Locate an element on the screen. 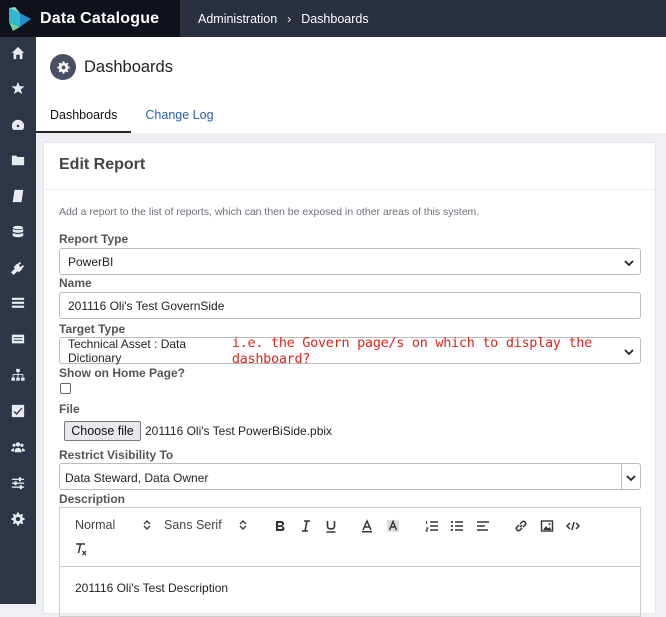  name-input: 201116 Oli's Test GovernSide is located at coordinates (350, 305).